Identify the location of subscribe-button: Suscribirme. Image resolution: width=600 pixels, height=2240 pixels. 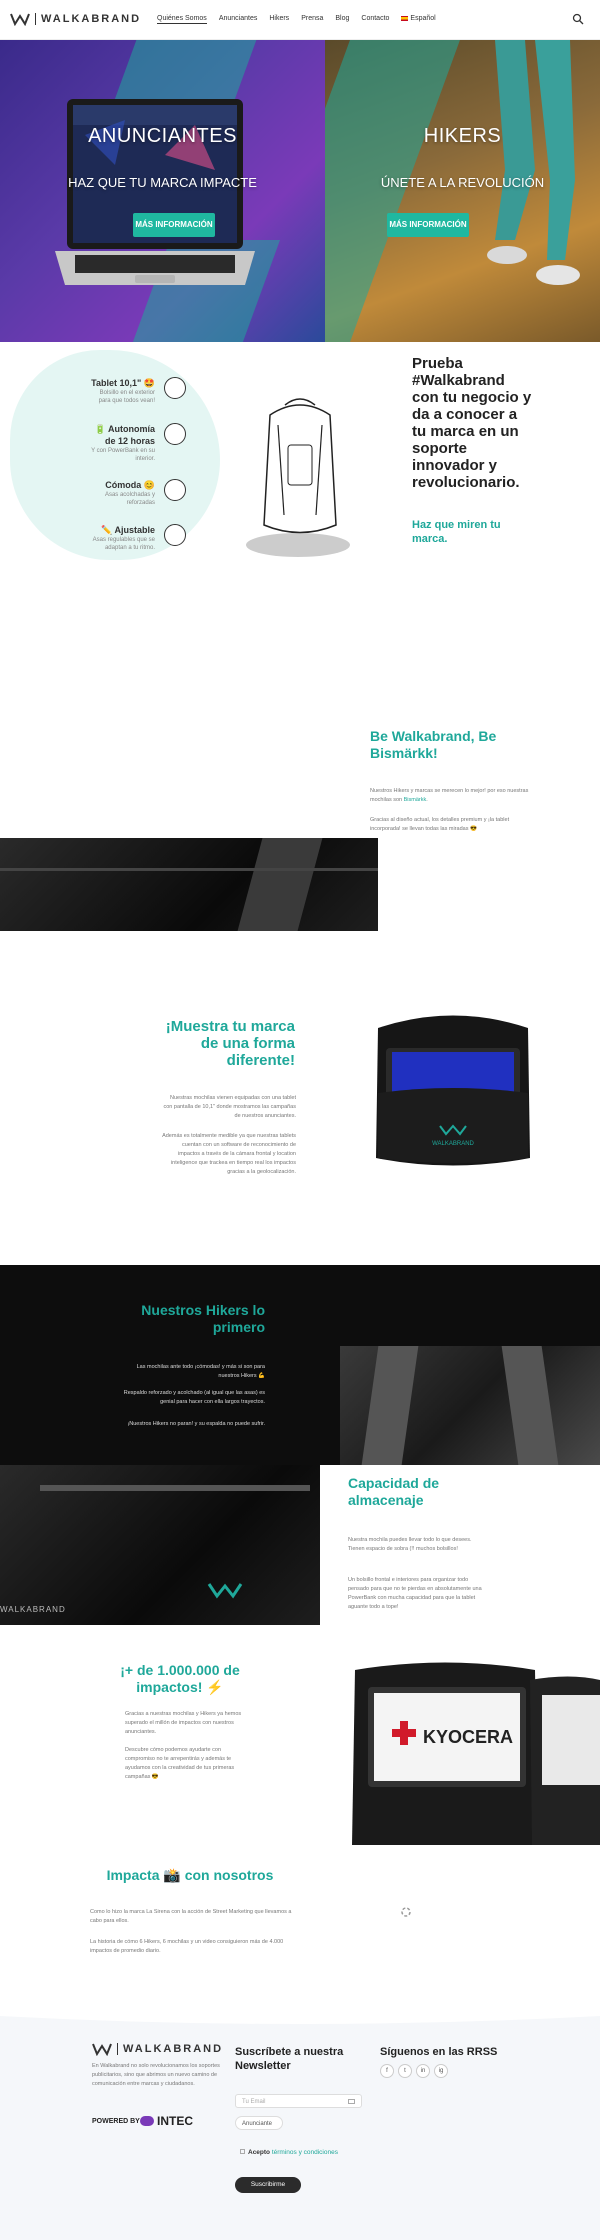
(268, 2185).